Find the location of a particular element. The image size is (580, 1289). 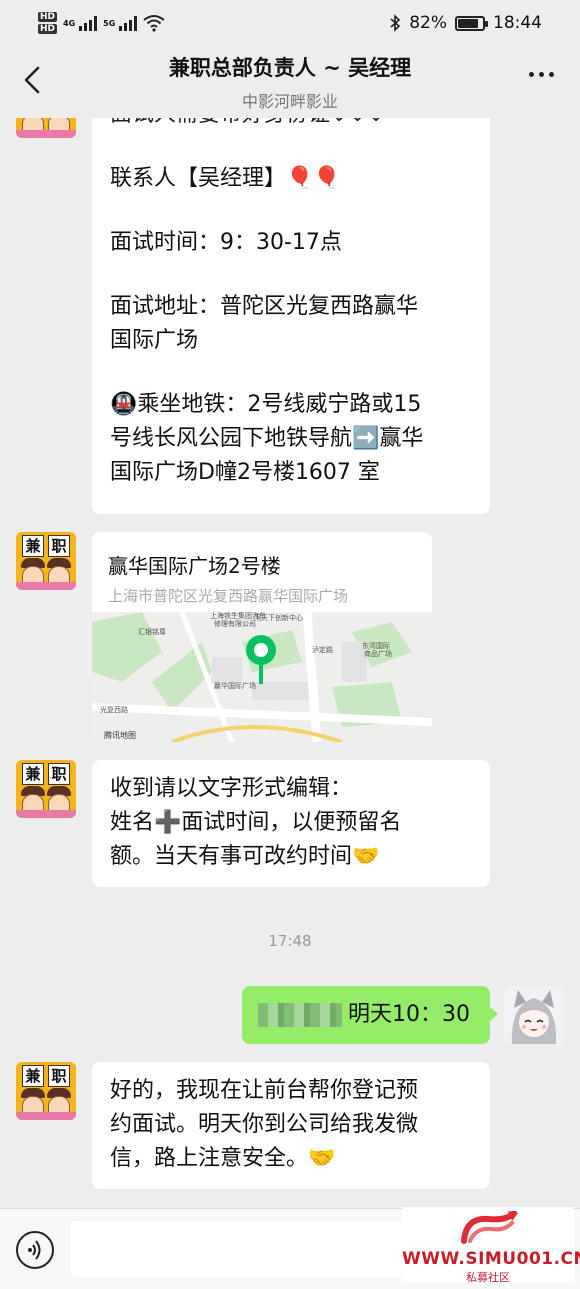

message-text: 明天10：30 is located at coordinates (409, 1014).